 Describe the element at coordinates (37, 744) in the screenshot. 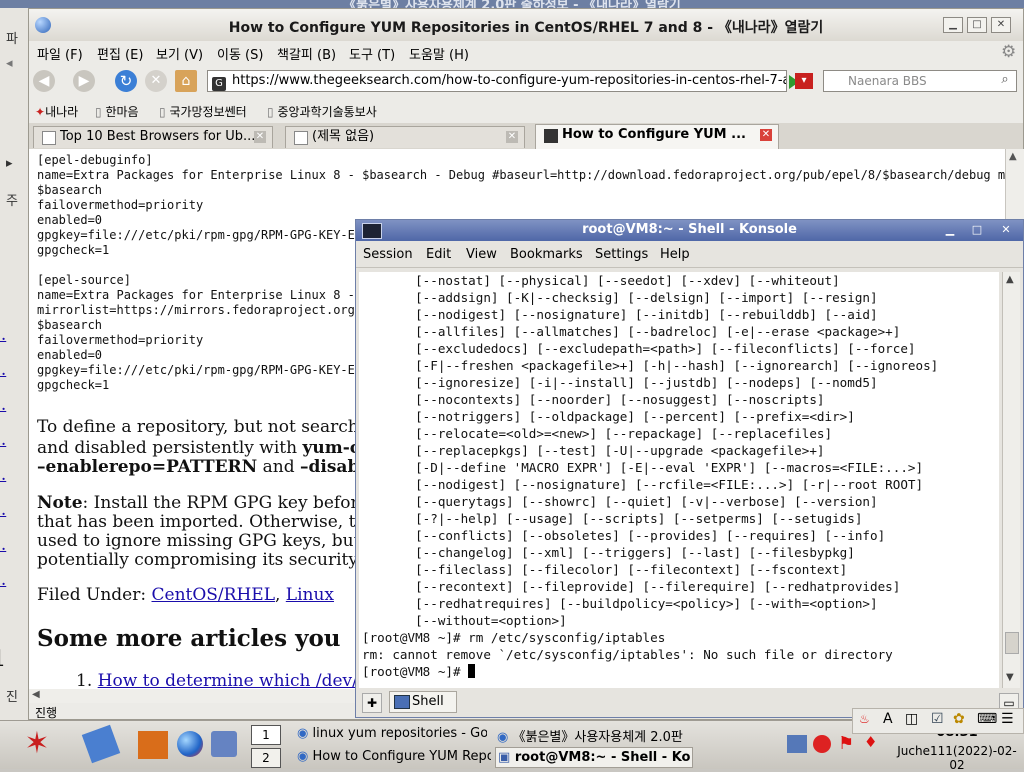

I see `start-menu-star-icon: ✶` at that location.